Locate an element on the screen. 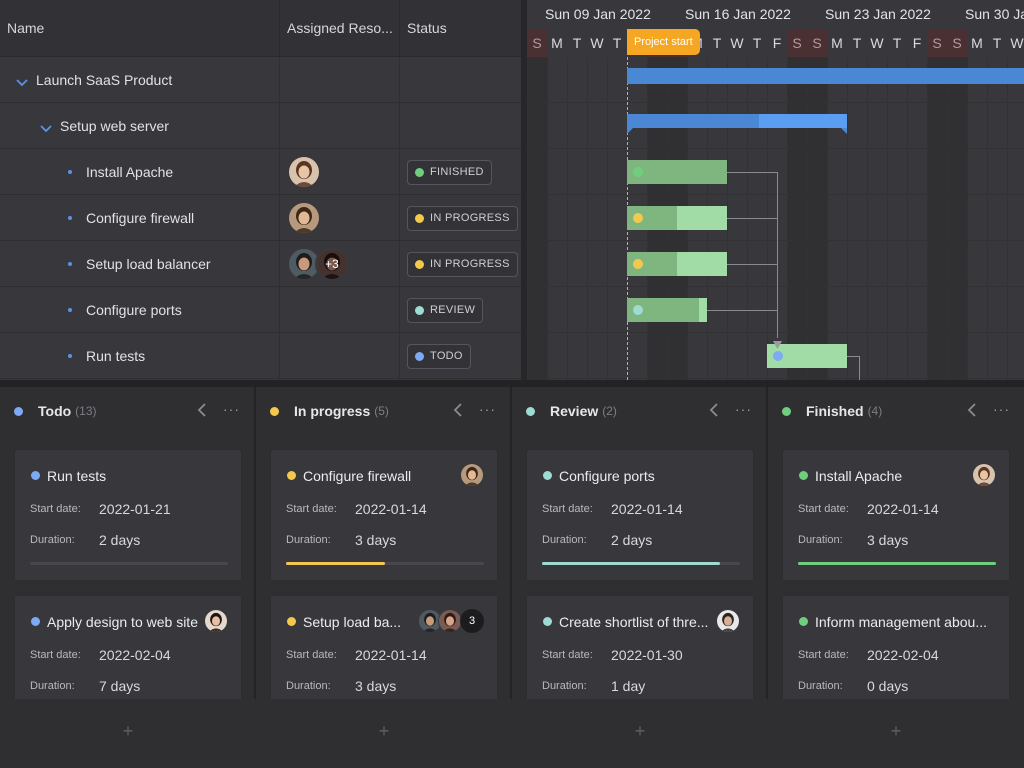 This screenshot has width=1024, height=768. task-name: Configure ports is located at coordinates (134, 310).